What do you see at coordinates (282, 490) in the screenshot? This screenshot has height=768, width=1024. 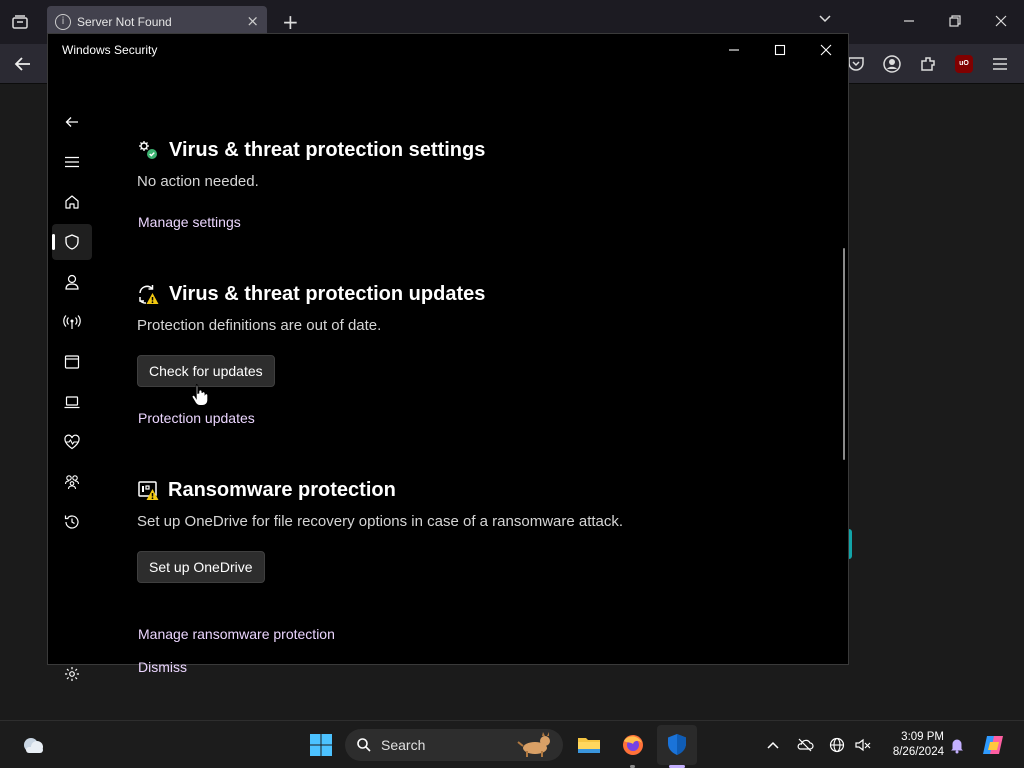 I see `section-title-ransomware: Ransomware protection` at bounding box center [282, 490].